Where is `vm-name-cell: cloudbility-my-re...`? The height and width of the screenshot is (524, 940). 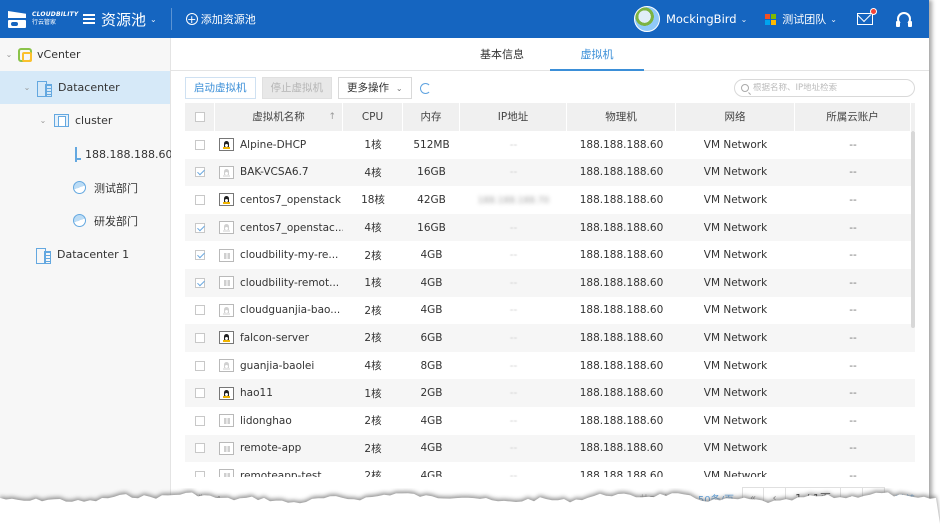
vm-name-cell: cloudbility-my-re... is located at coordinates (279, 255).